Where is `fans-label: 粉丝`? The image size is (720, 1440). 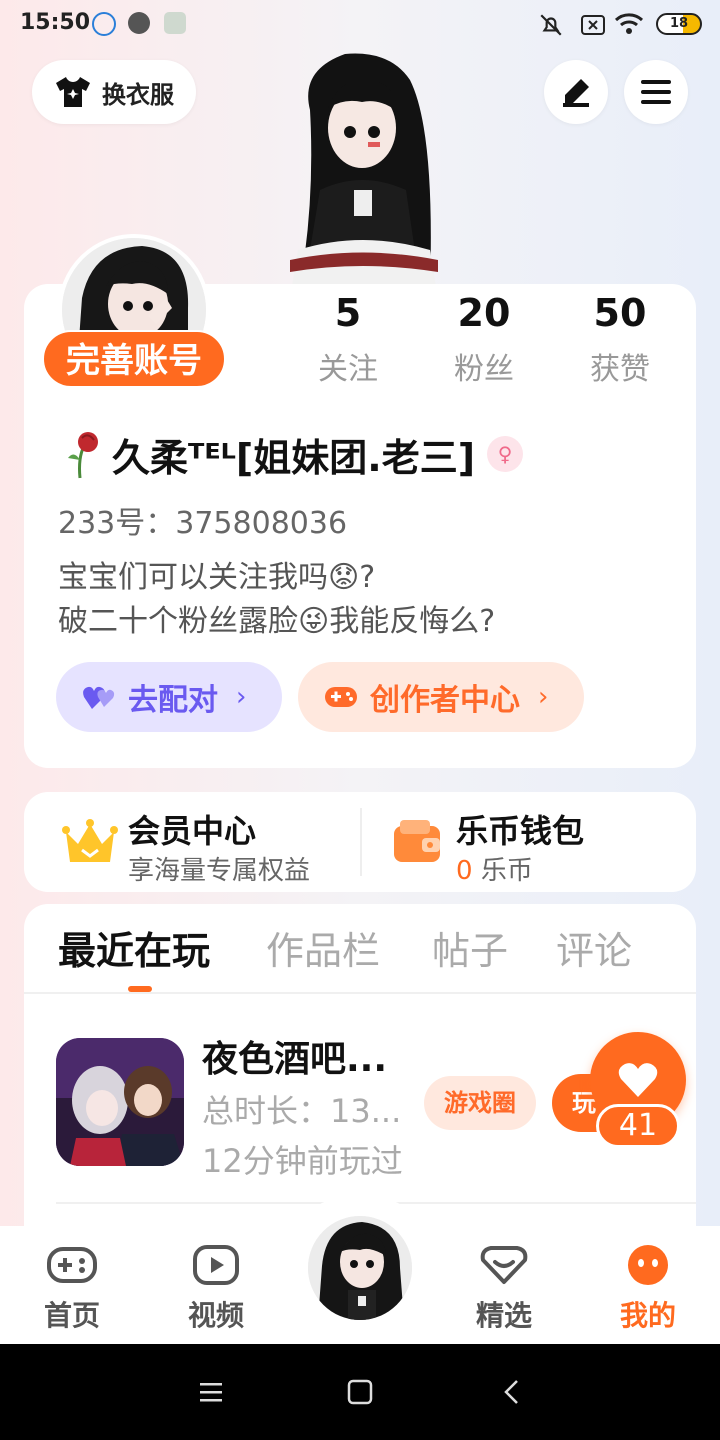
fans-label: 粉丝 is located at coordinates (484, 369).